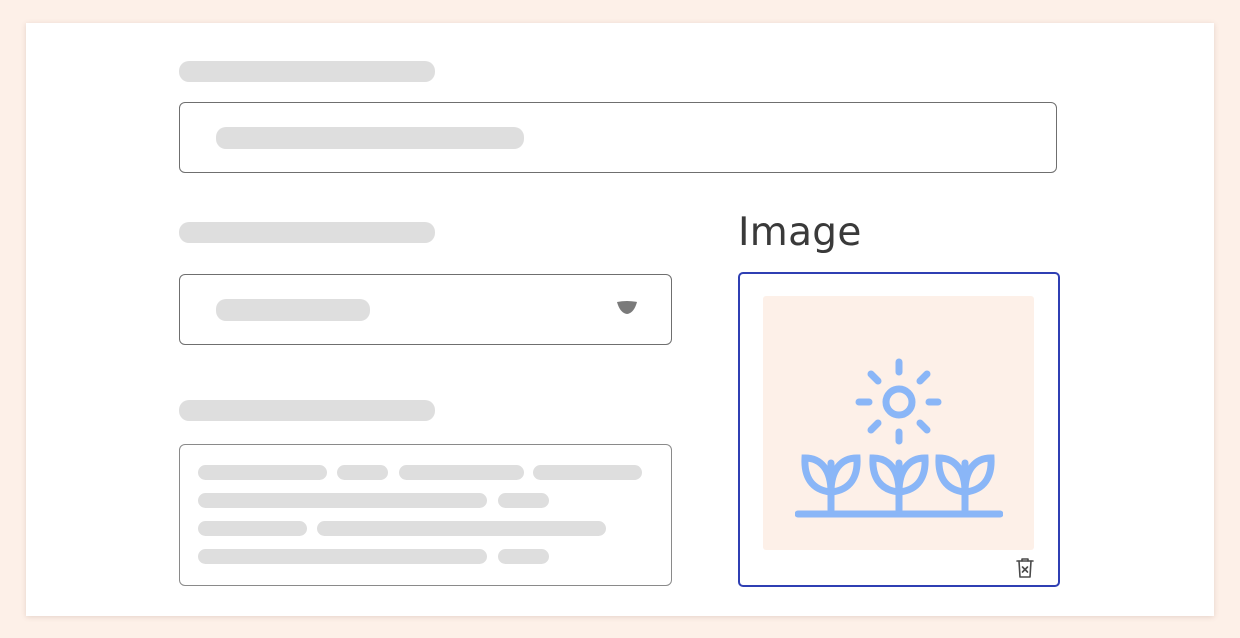  What do you see at coordinates (1025, 568) in the screenshot?
I see `trash-delete-icon` at bounding box center [1025, 568].